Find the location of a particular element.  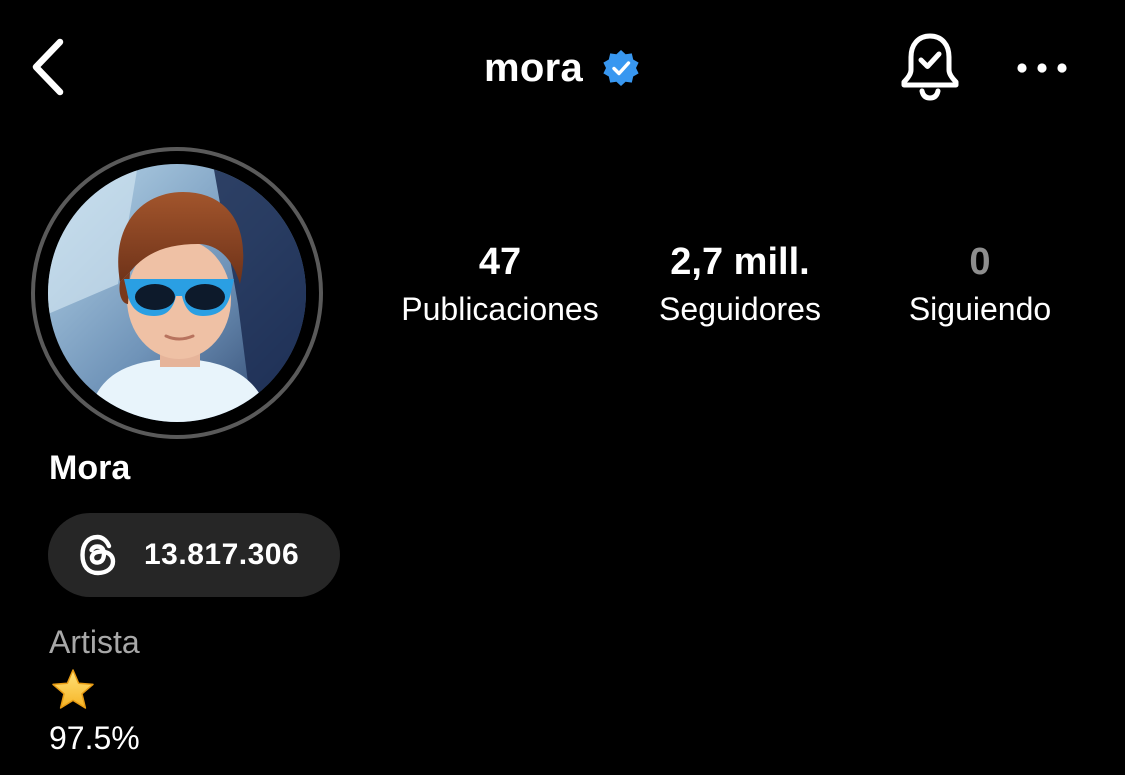

header-username: mora is located at coordinates (533, 67).